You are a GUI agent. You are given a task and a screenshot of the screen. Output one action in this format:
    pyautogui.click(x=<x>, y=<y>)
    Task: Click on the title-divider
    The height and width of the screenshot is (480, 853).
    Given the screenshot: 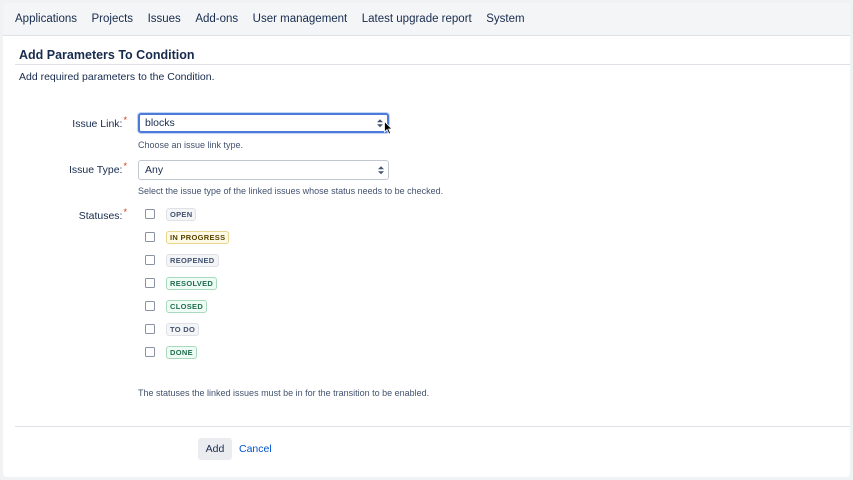 What is the action you would take?
    pyautogui.click(x=432, y=64)
    